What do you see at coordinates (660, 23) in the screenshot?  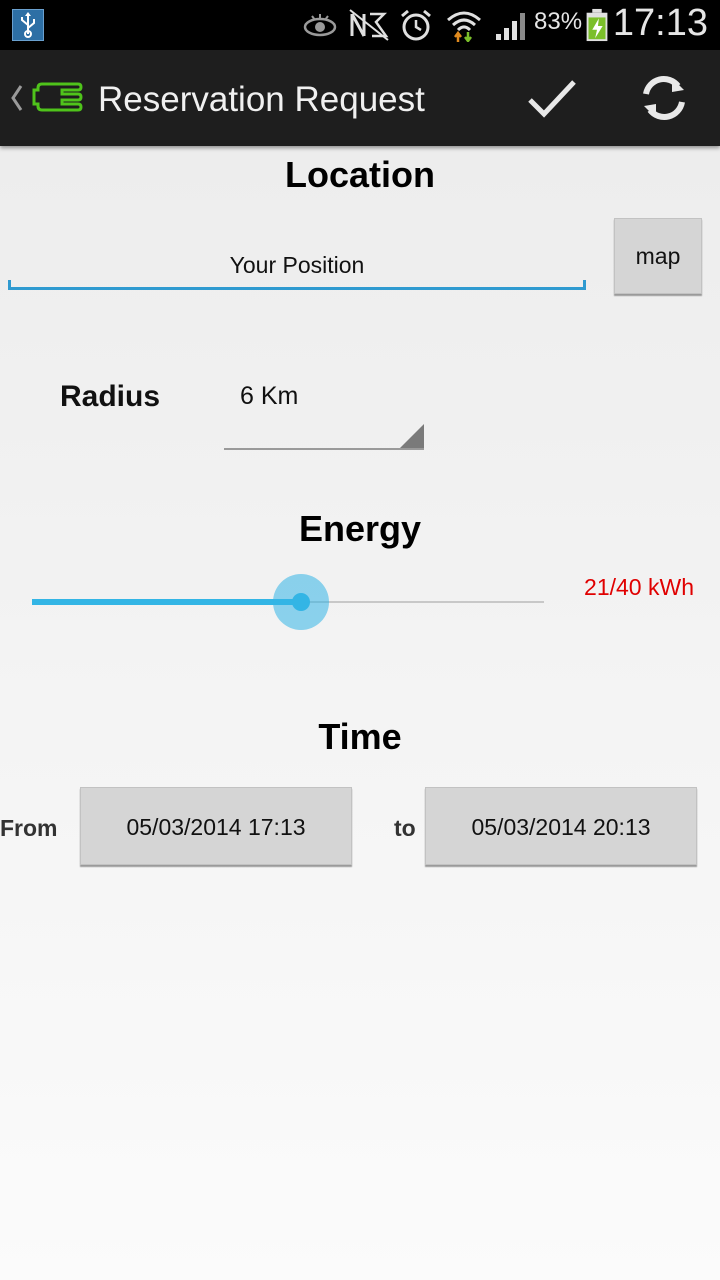 I see `clock: 17:13` at bounding box center [660, 23].